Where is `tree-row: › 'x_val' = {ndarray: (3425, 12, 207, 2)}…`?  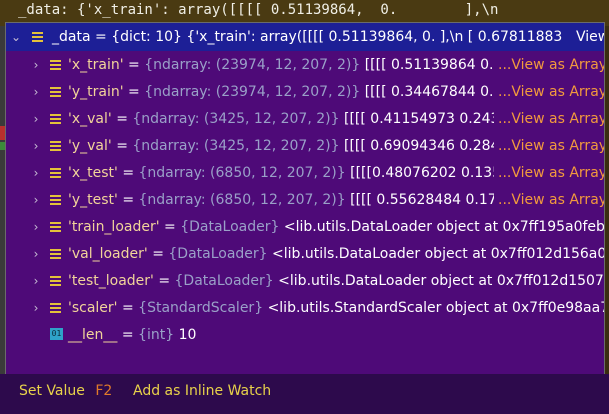
tree-row: › 'x_val' = {ndarray: (3425, 12, 207, 2)}… is located at coordinates (305, 119).